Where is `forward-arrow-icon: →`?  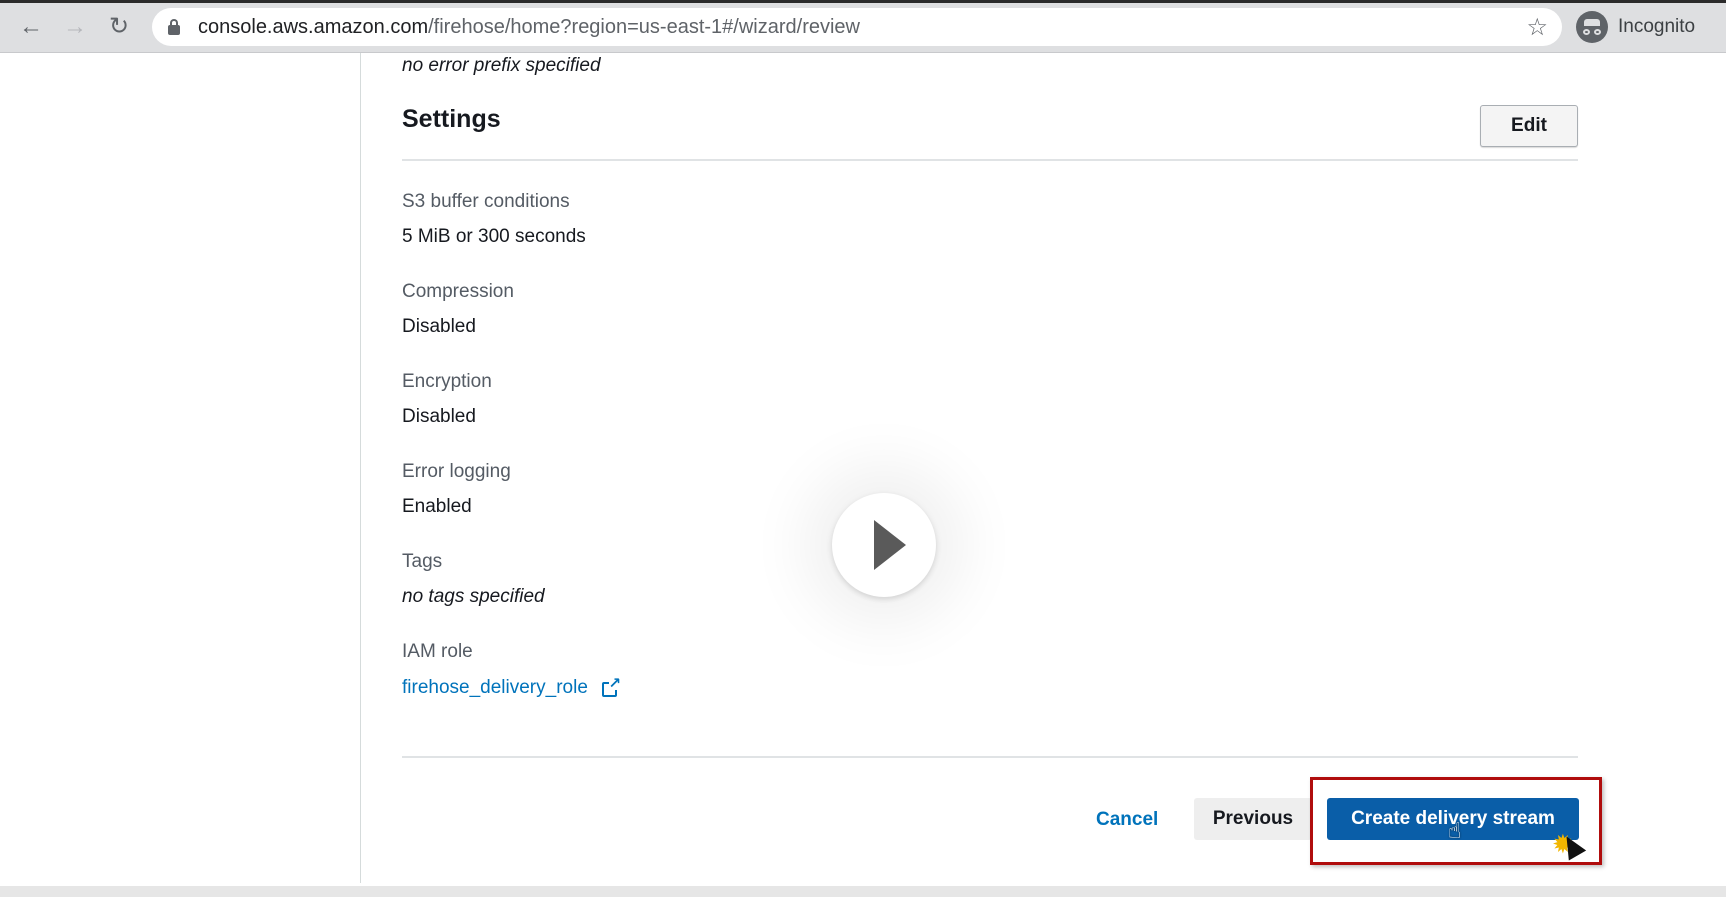 forward-arrow-icon: → is located at coordinates (75, 27).